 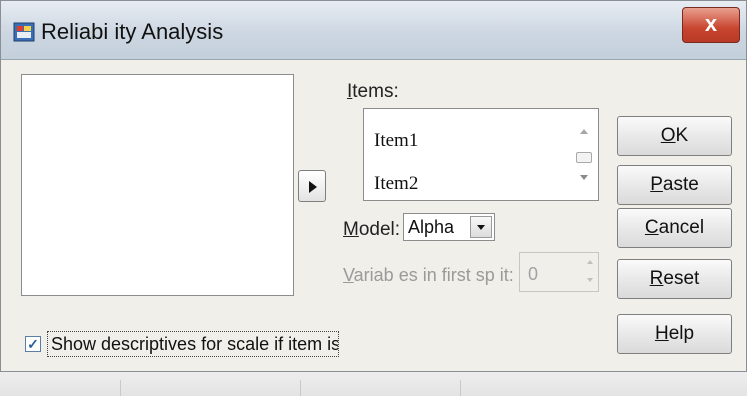 What do you see at coordinates (674, 334) in the screenshot?
I see `help-button: Help` at bounding box center [674, 334].